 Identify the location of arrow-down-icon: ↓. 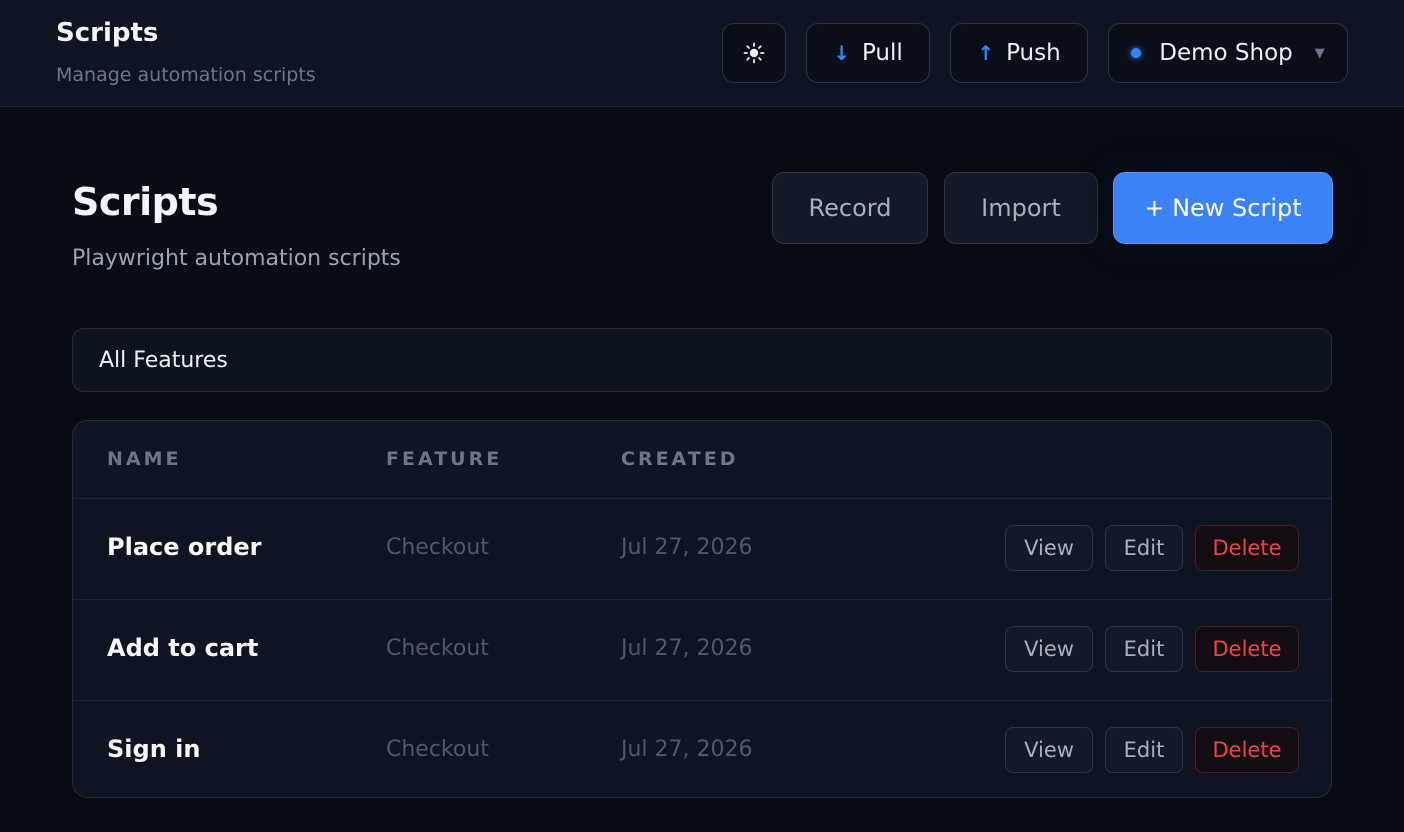
(841, 53).